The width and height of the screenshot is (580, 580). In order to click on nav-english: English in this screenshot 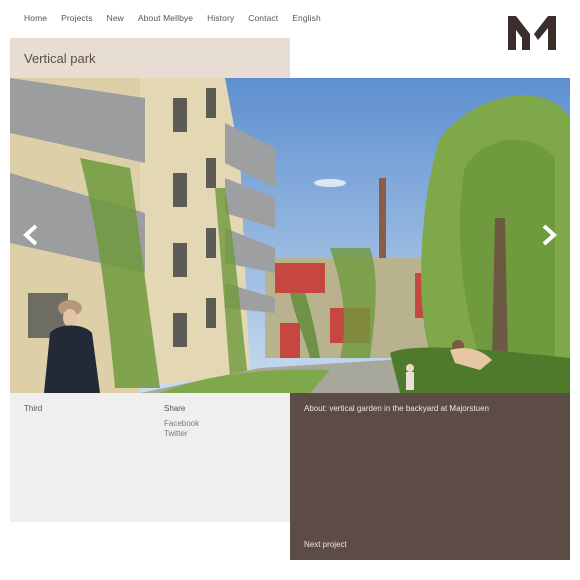, I will do `click(306, 18)`.